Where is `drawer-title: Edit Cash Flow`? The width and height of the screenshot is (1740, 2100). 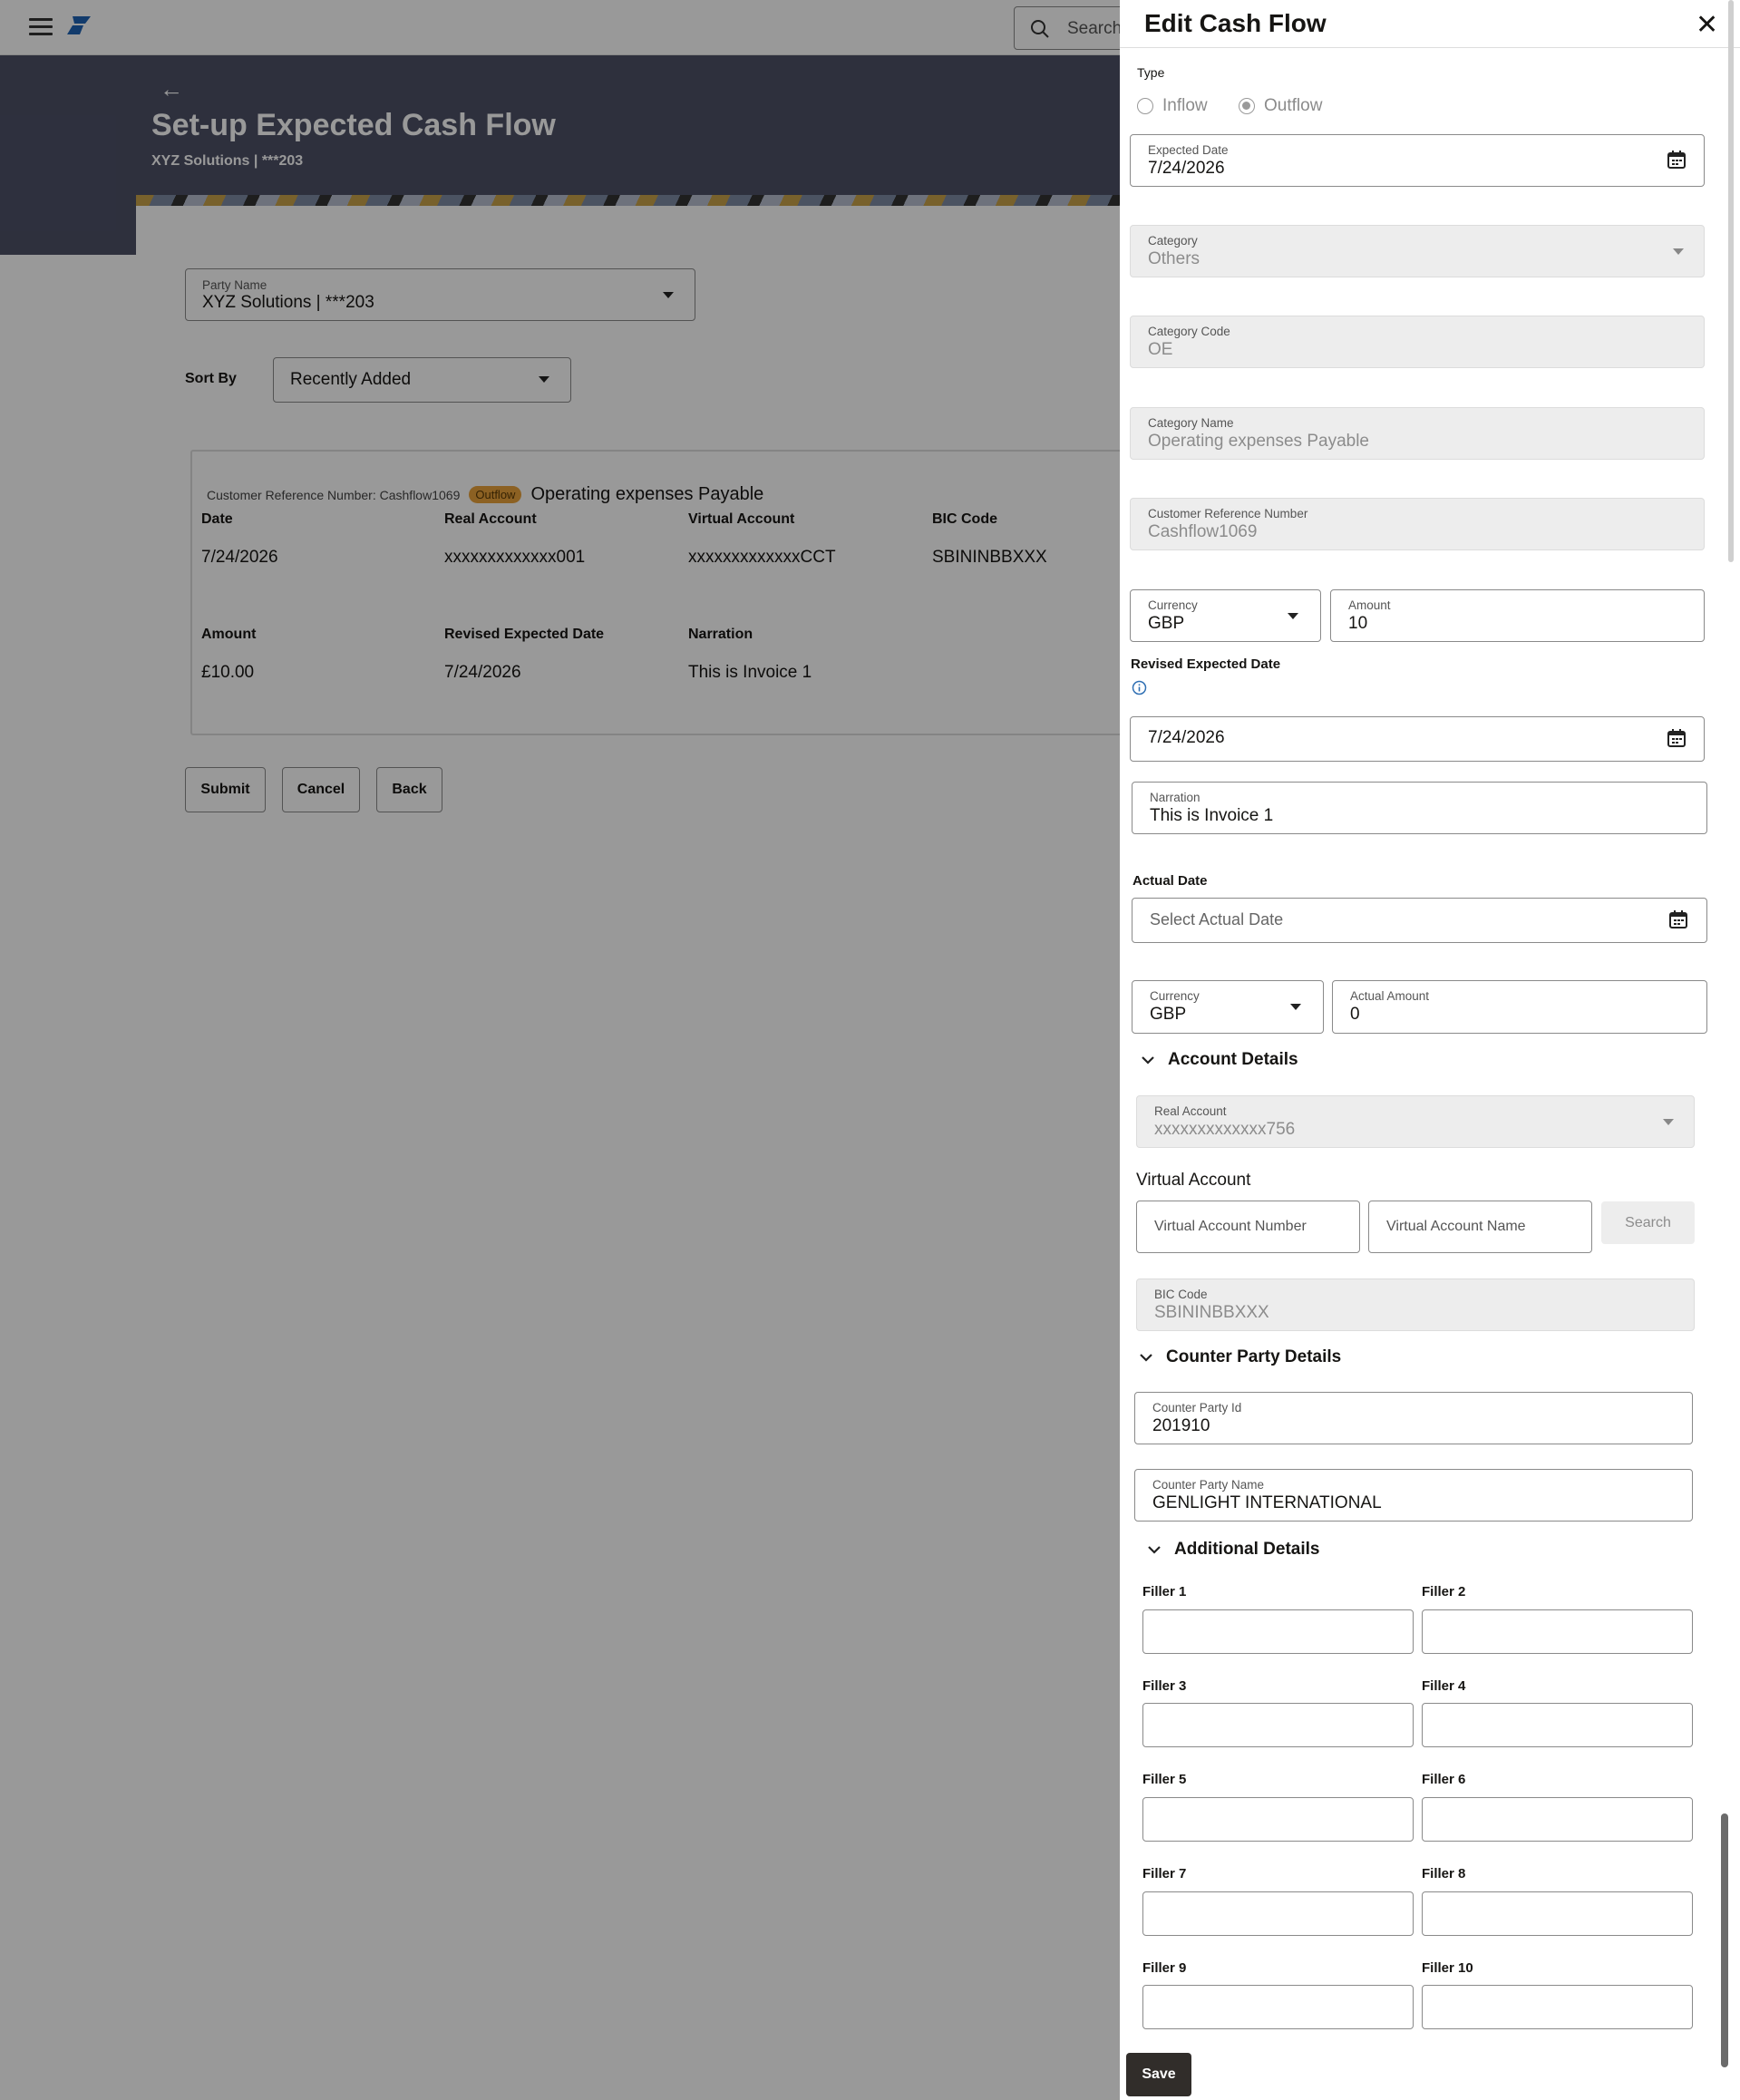
drawer-title: Edit Cash Flow is located at coordinates (1235, 23).